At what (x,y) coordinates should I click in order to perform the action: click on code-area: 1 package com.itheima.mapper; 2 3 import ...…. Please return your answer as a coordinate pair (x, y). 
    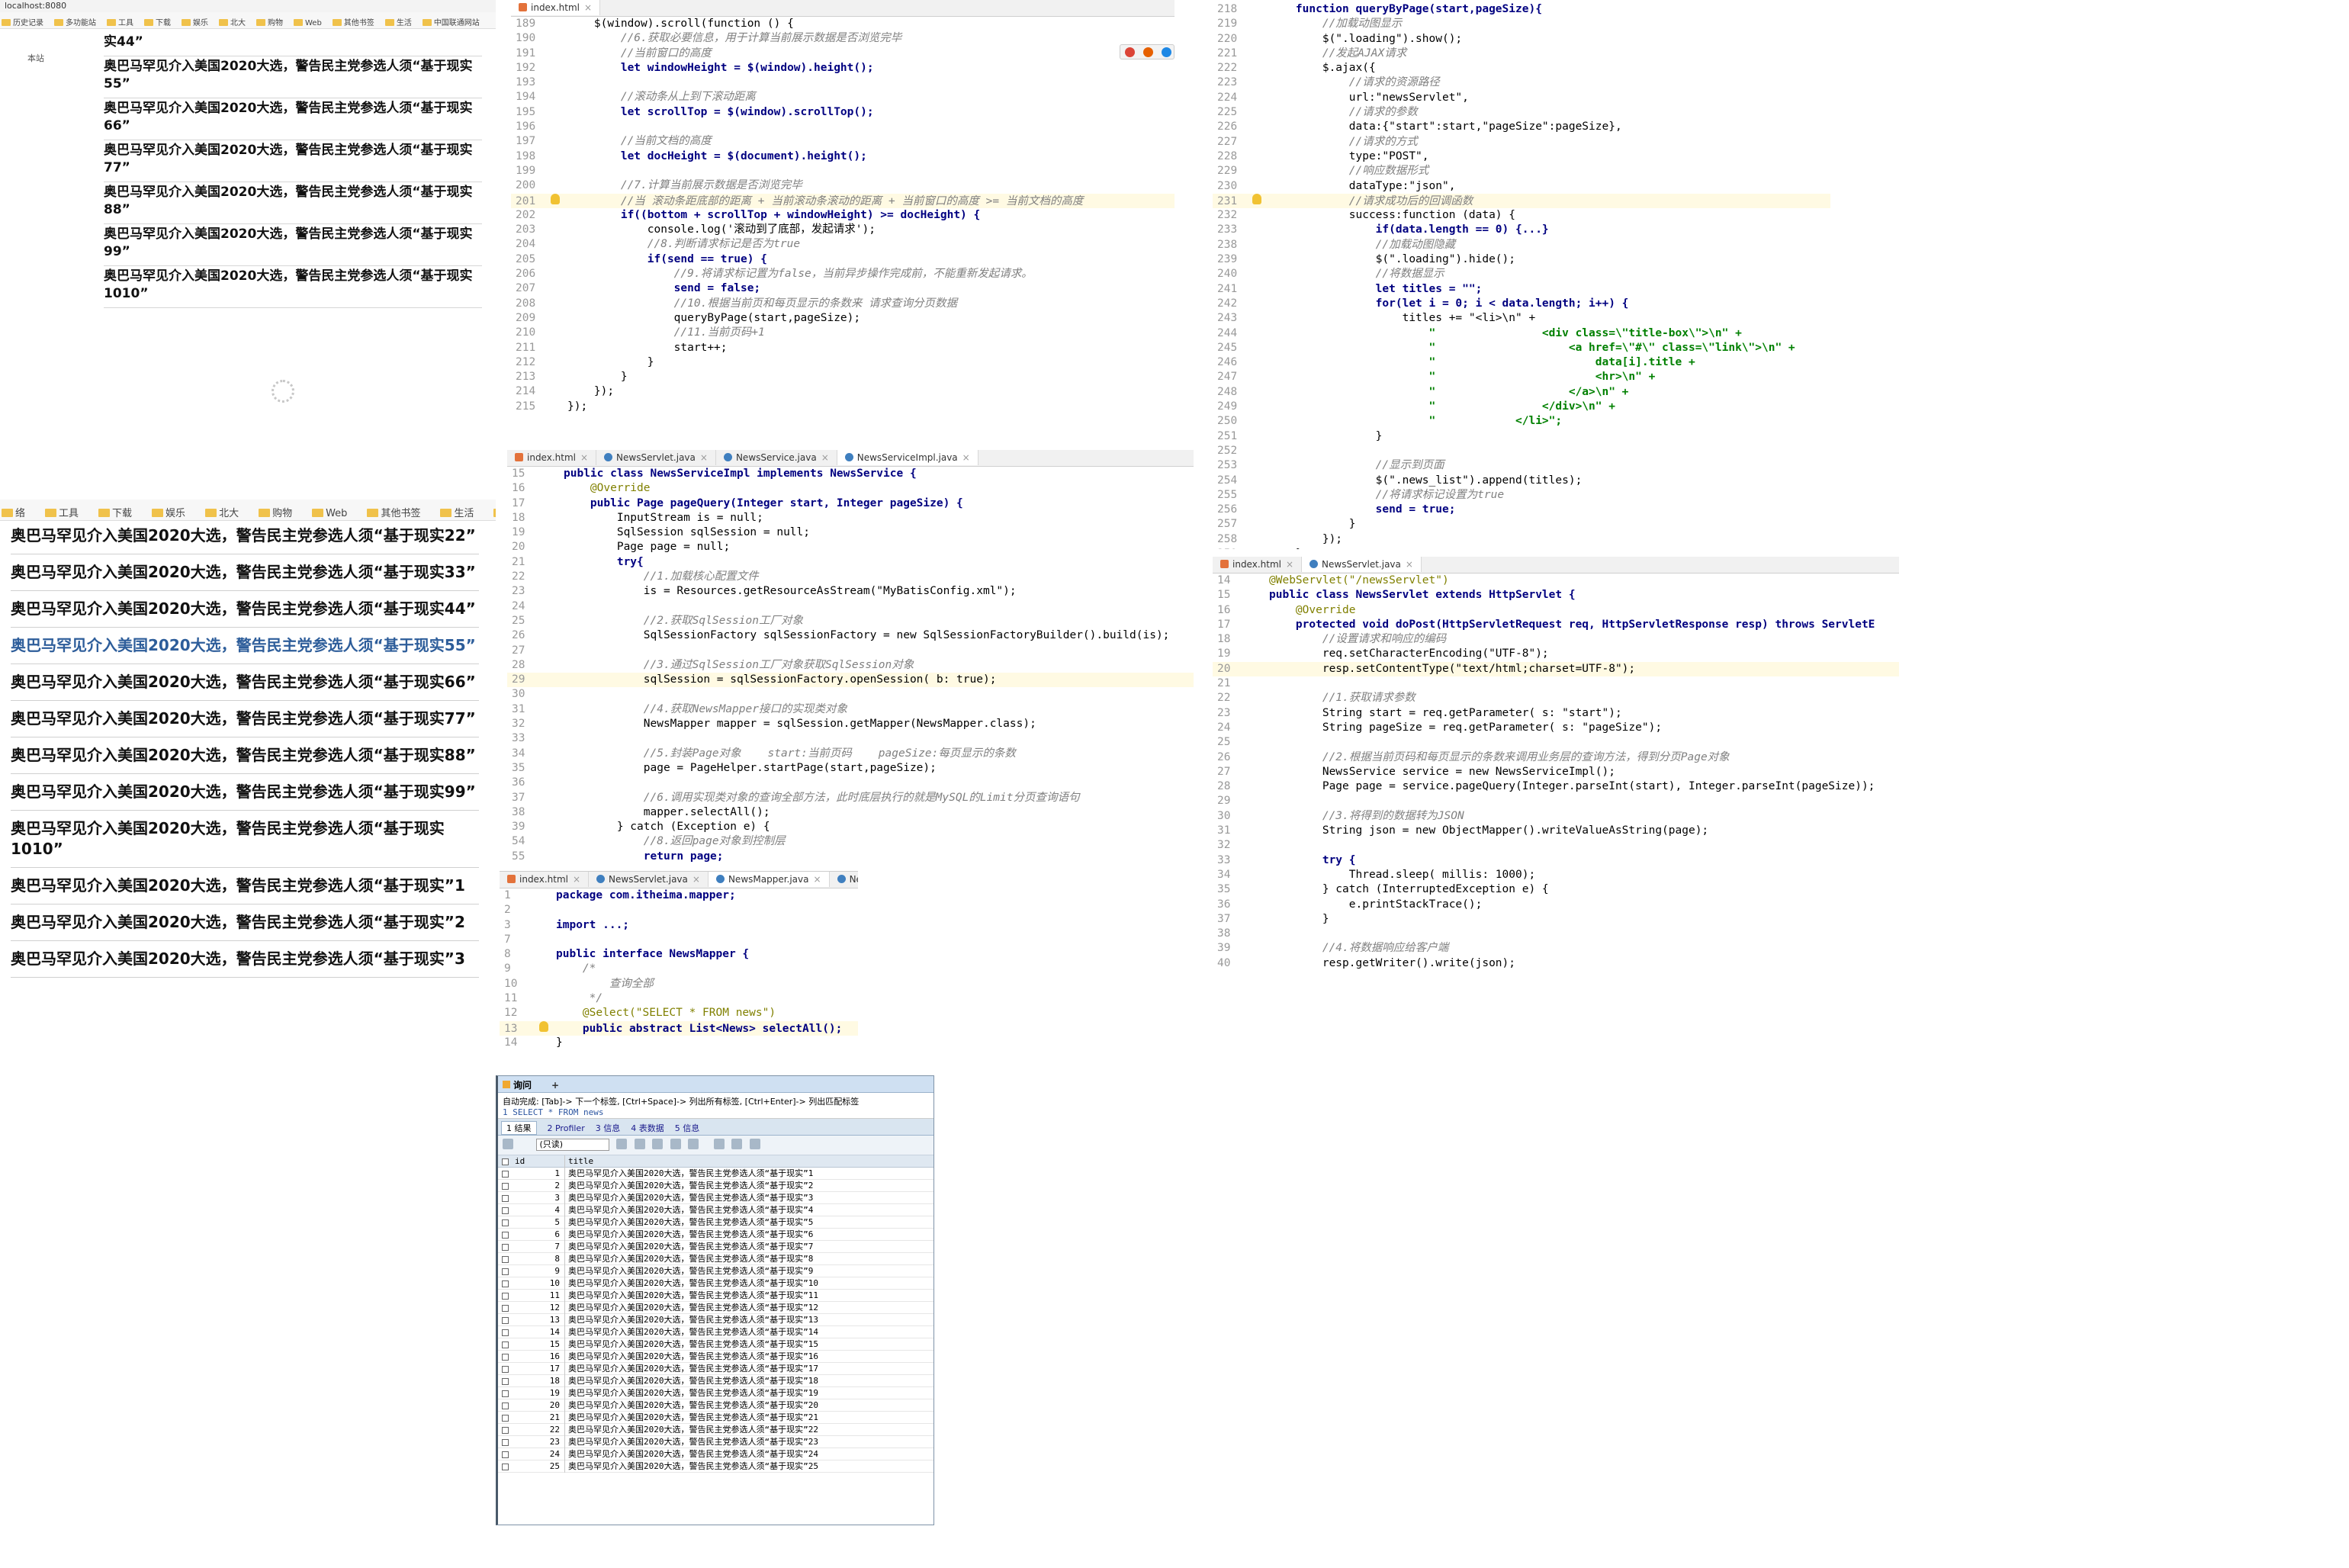
    Looking at the image, I should click on (679, 969).